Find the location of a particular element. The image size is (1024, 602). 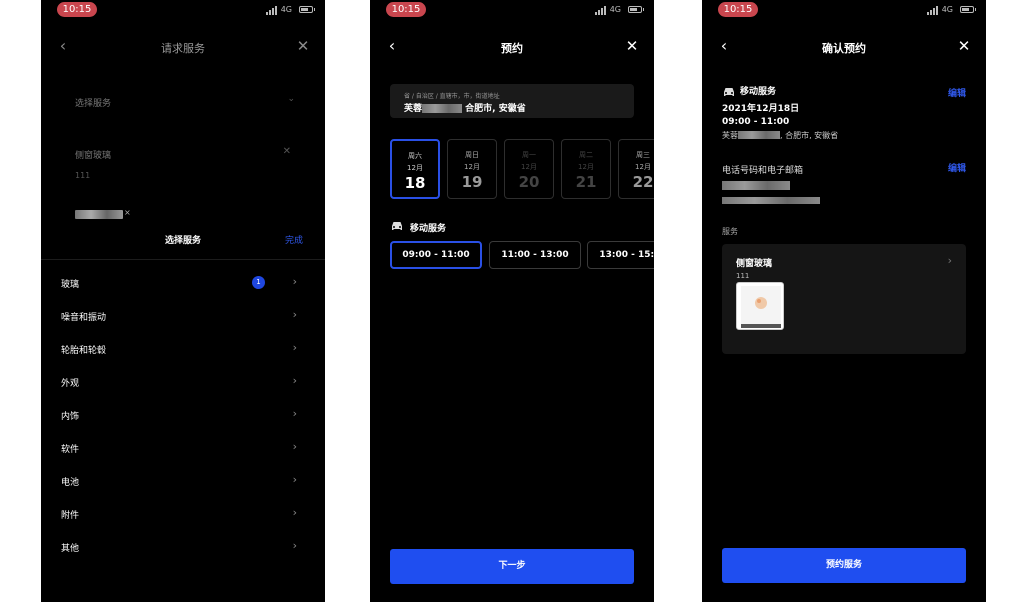

appointment-date: 2021年12月18日 is located at coordinates (761, 108).